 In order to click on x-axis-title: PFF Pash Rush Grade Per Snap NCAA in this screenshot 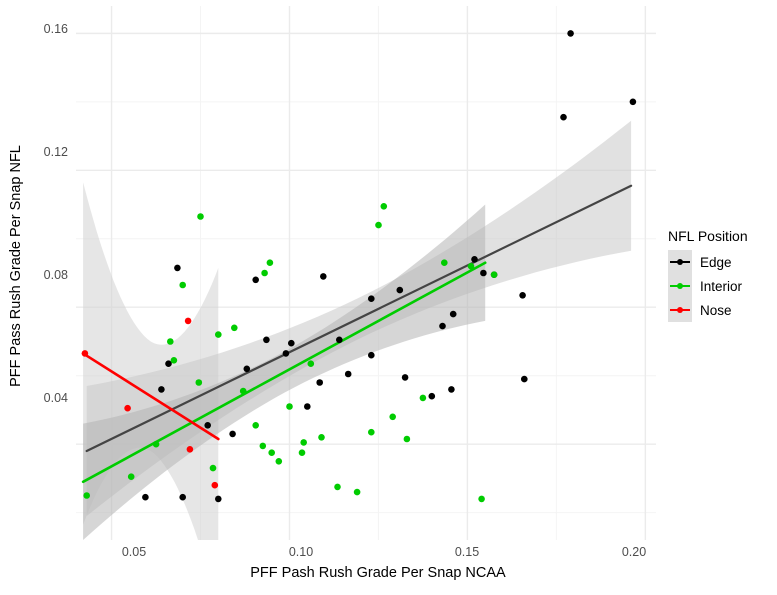, I will do `click(378, 573)`.